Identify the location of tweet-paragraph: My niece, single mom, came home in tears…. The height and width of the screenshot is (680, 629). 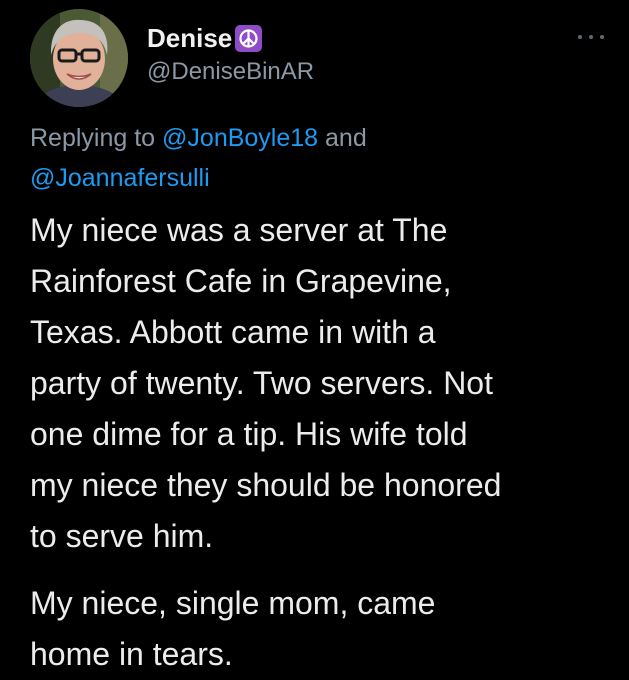
(233, 628).